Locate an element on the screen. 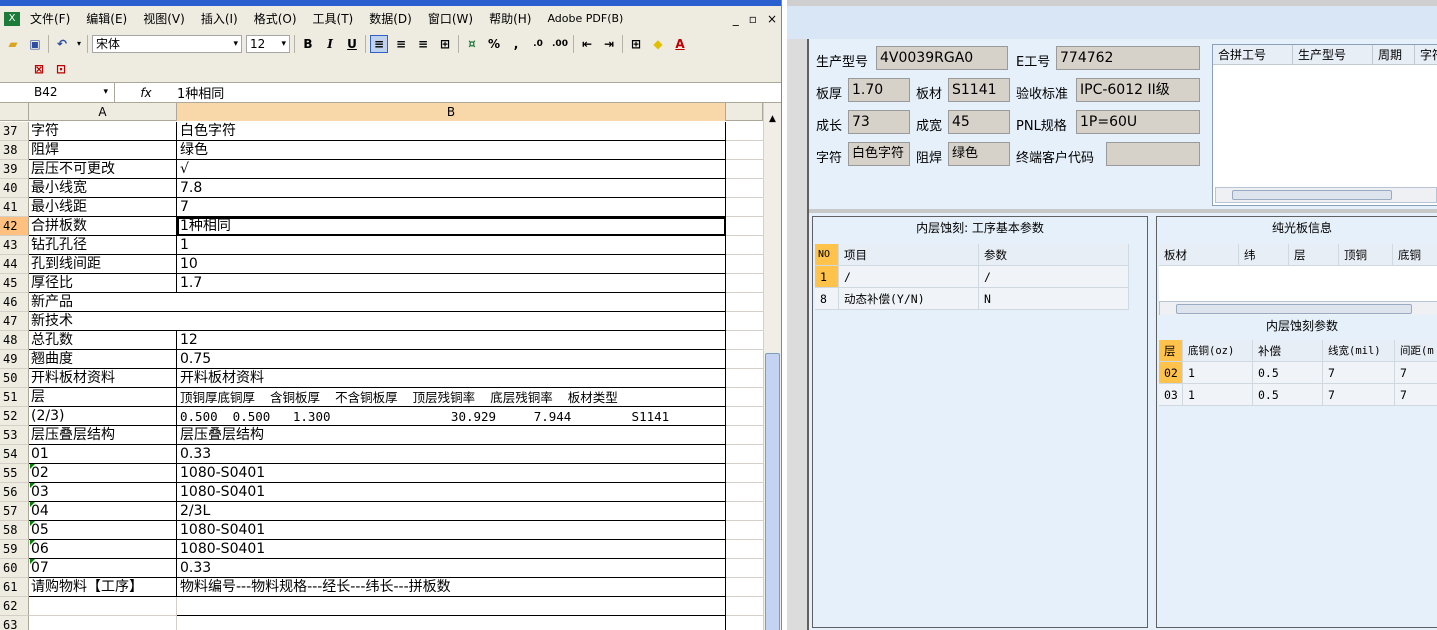  column-header-b: B is located at coordinates (451, 112).